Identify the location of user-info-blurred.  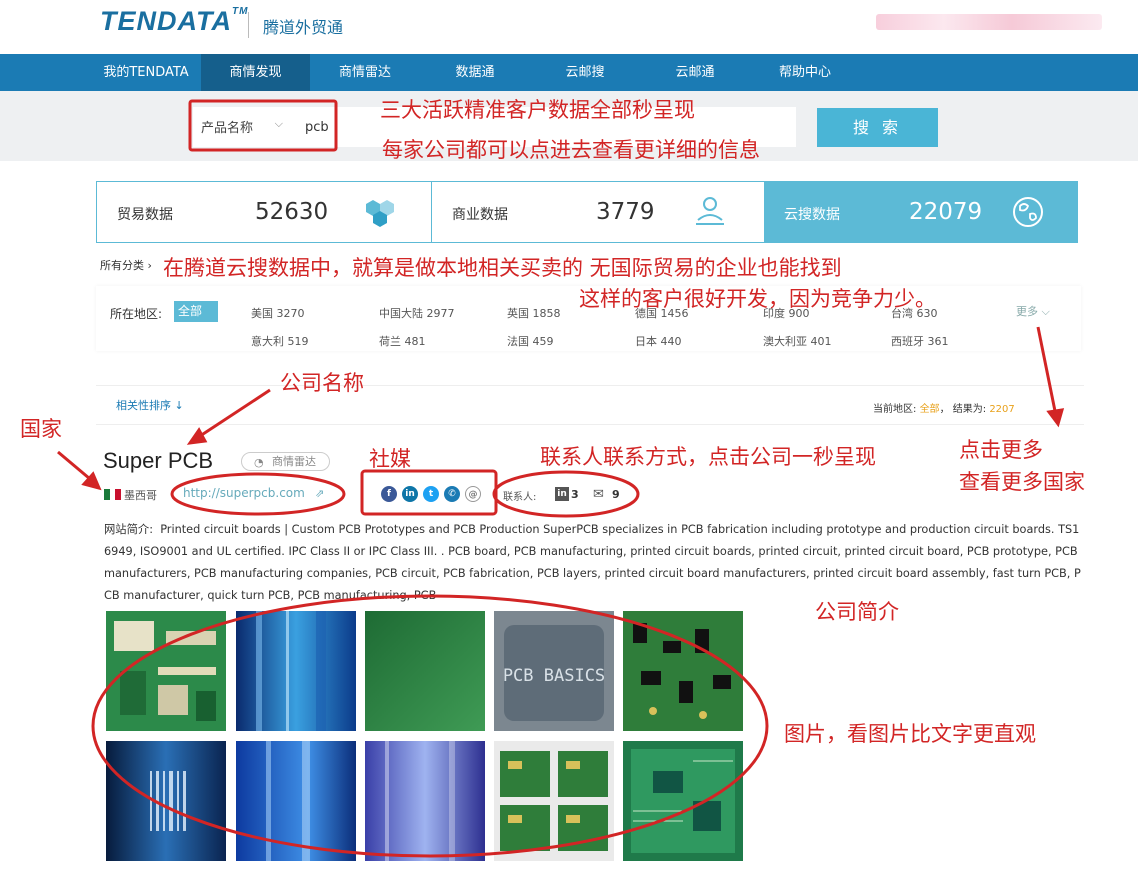
(989, 22).